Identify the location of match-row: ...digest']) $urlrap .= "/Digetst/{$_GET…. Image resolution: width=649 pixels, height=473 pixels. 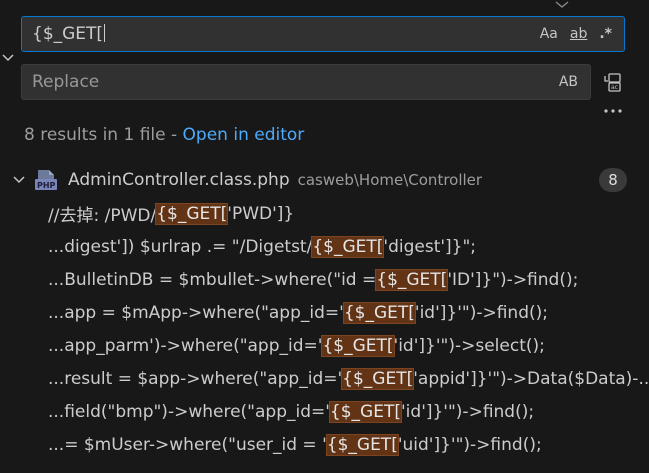
(324, 246).